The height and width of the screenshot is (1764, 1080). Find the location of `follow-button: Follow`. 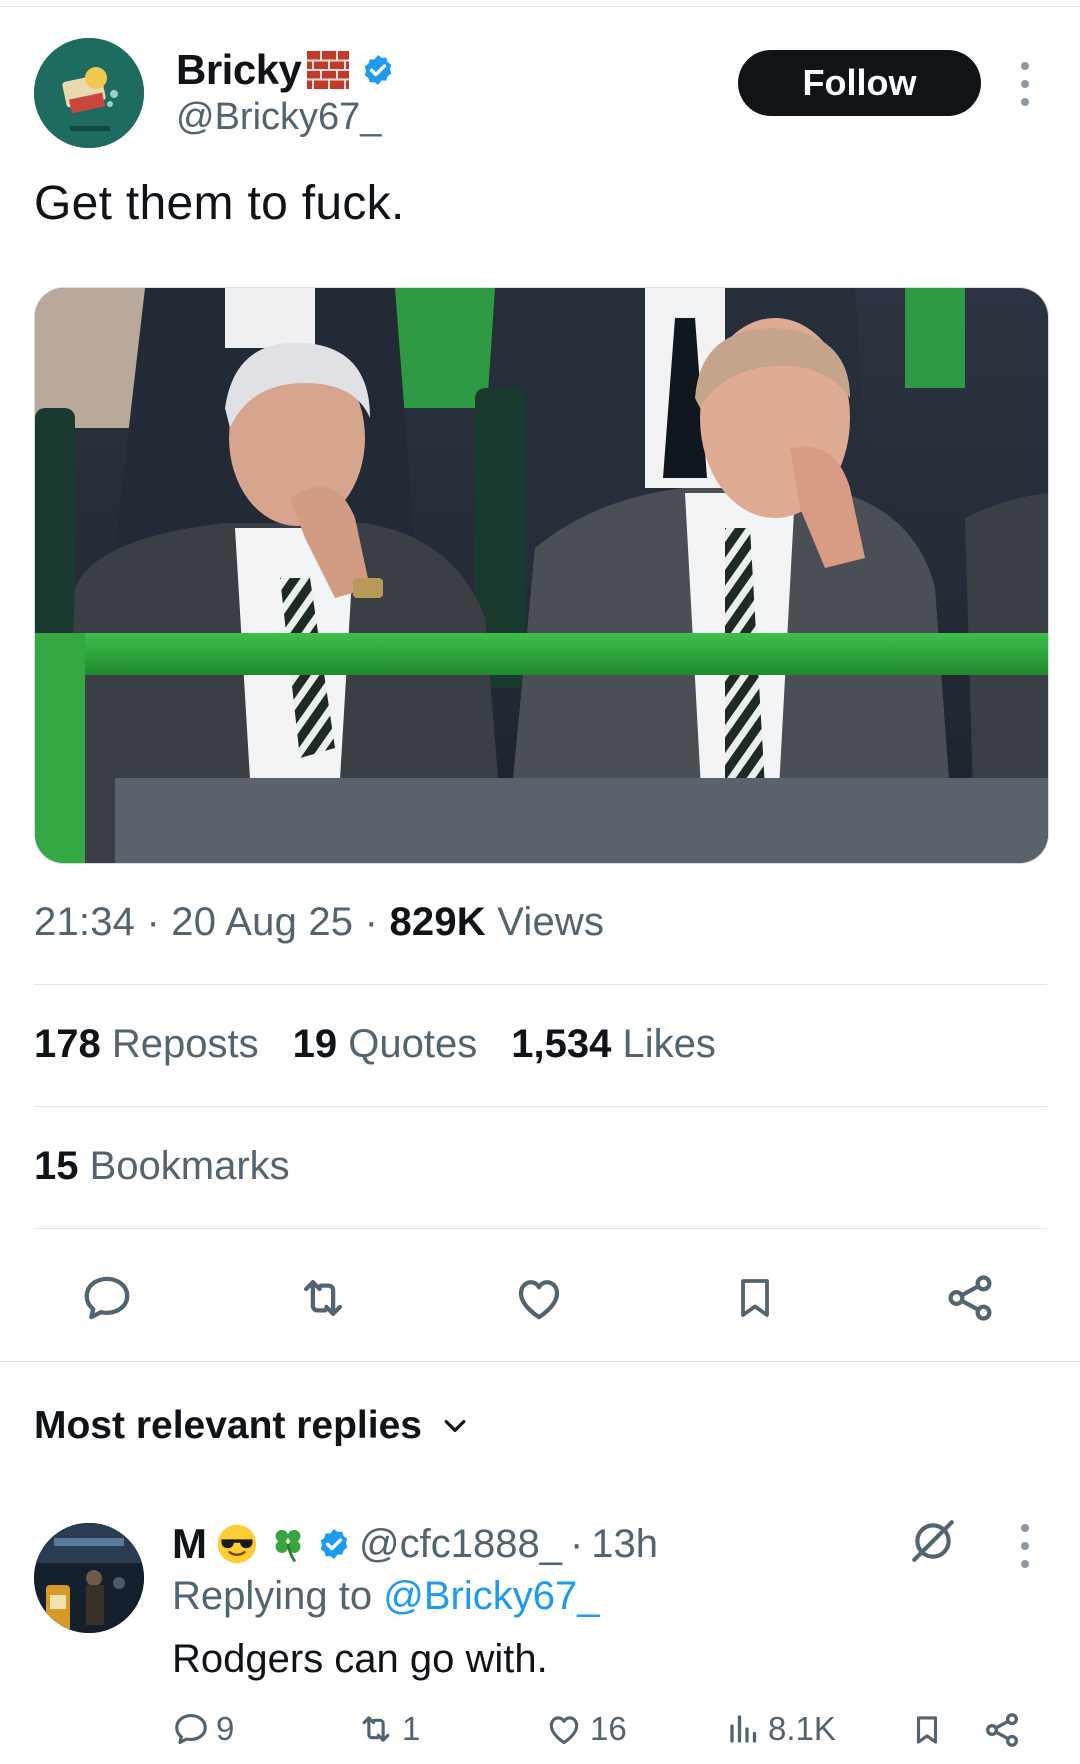

follow-button: Follow is located at coordinates (859, 83).